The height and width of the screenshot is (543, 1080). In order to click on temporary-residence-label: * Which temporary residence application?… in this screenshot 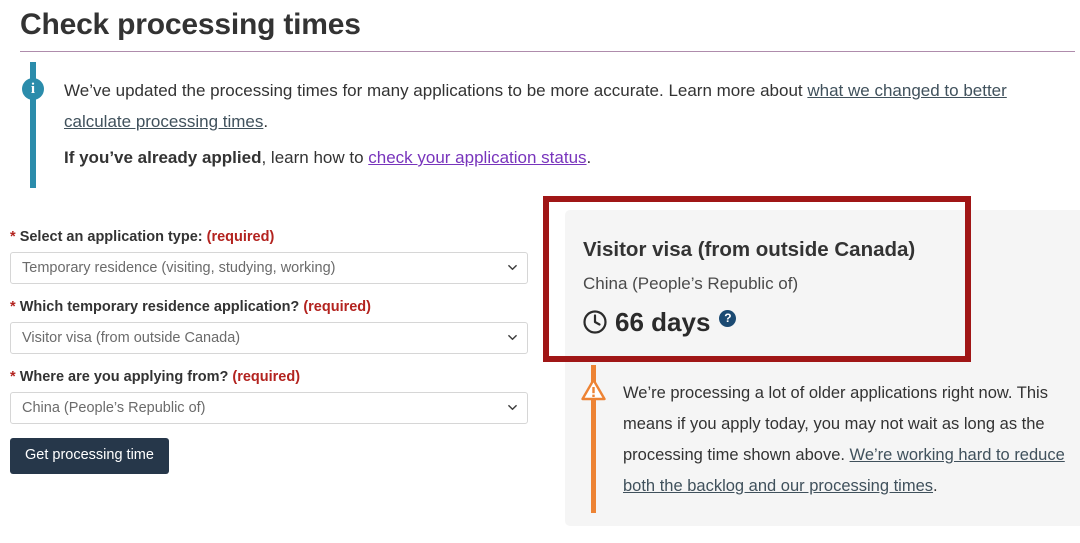, I will do `click(275, 307)`.